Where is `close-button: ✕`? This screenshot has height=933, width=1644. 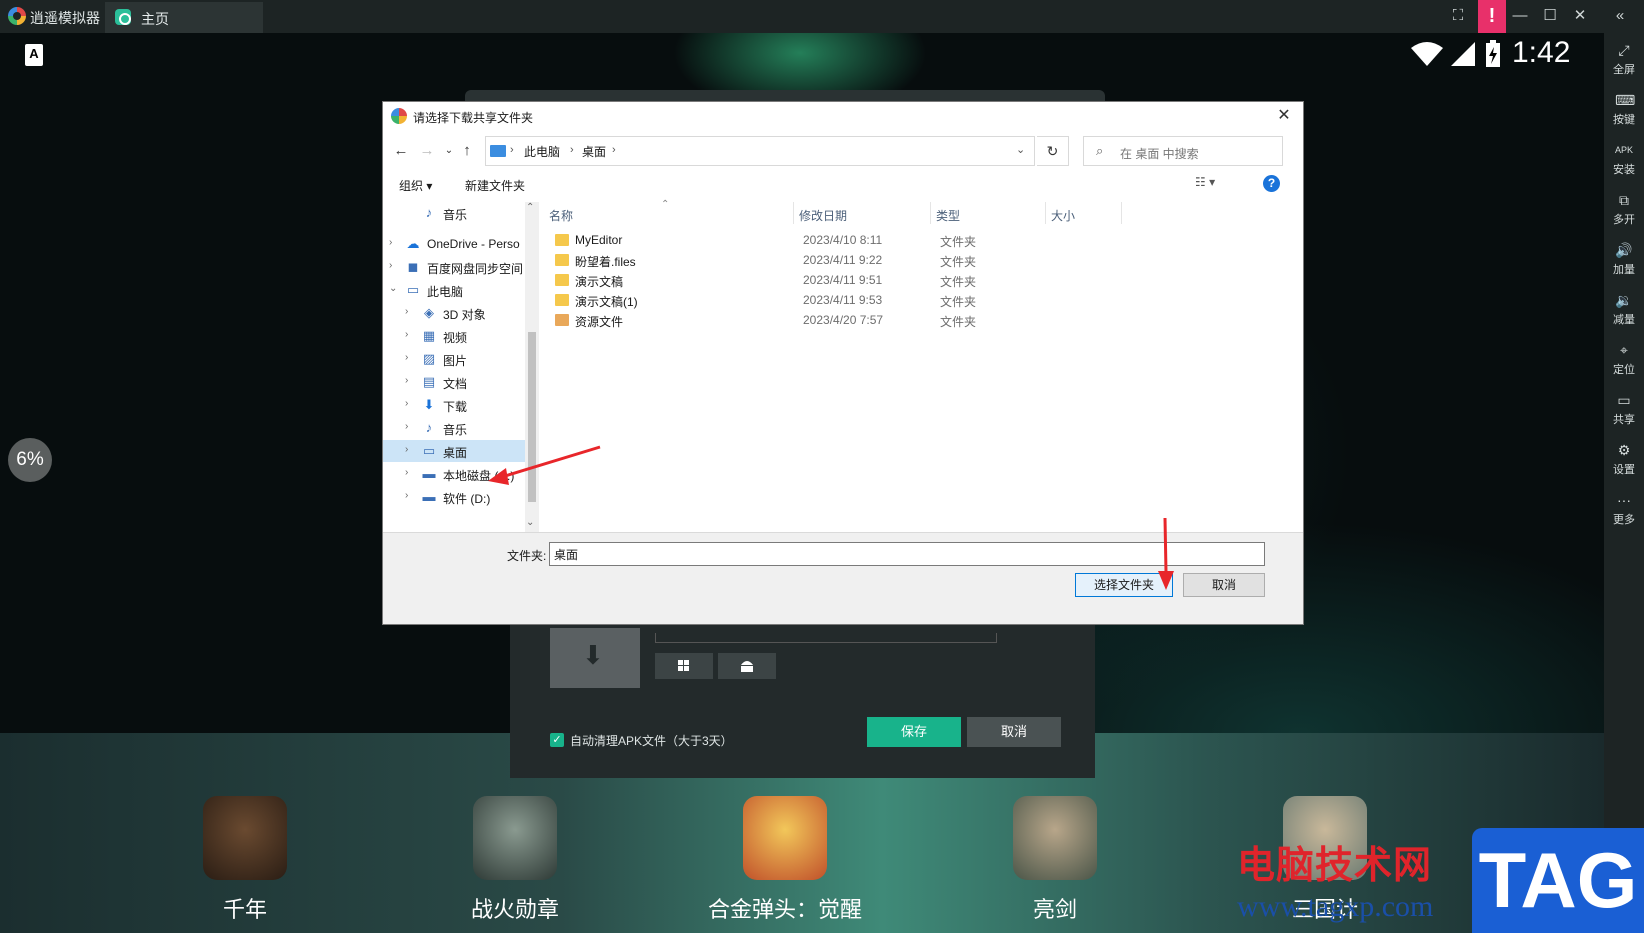 close-button: ✕ is located at coordinates (1580, 16).